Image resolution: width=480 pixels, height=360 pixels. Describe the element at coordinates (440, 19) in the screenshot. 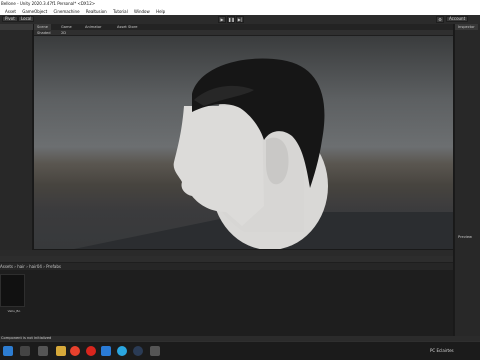

I see `collab-icon: ⚙` at that location.